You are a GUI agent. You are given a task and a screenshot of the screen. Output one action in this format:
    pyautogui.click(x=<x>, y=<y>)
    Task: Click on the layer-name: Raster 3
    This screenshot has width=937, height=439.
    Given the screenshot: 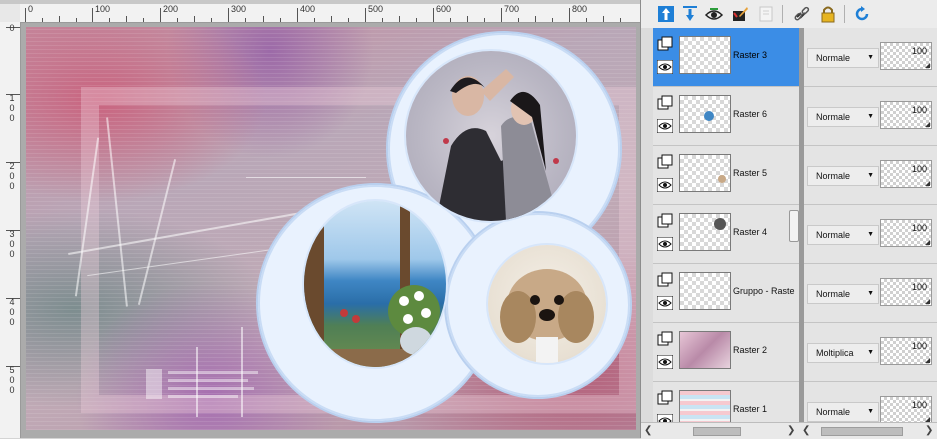 What is the action you would take?
    pyautogui.click(x=750, y=55)
    